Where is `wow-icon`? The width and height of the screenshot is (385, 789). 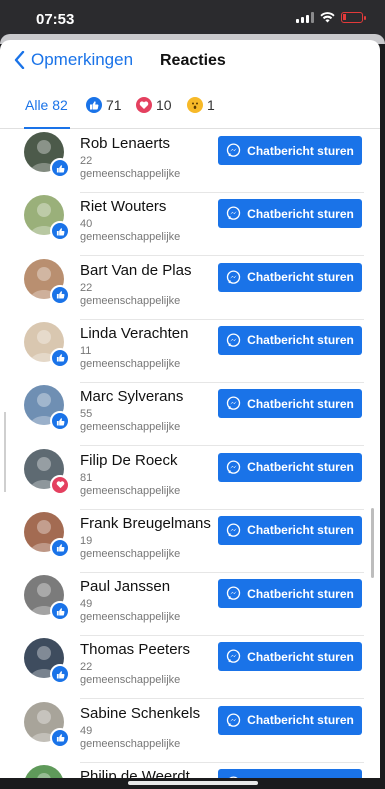
wow-icon is located at coordinates (195, 105).